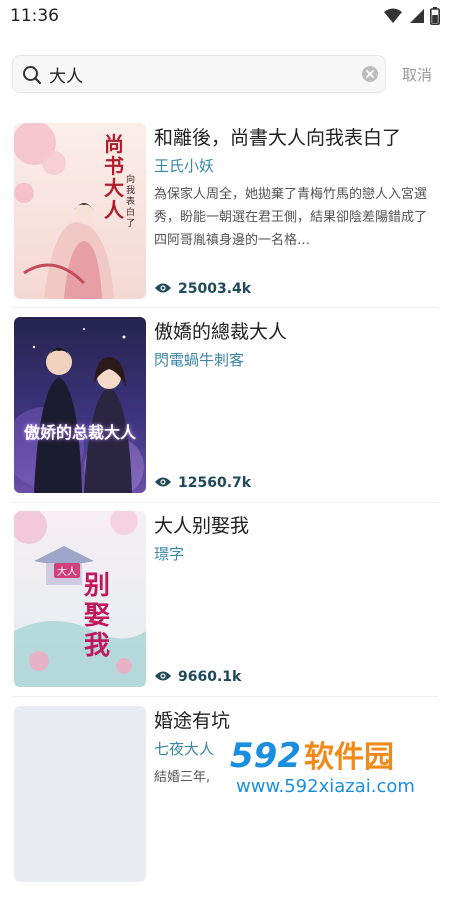 The width and height of the screenshot is (450, 898). Describe the element at coordinates (32, 77) in the screenshot. I see `search-icon` at that location.